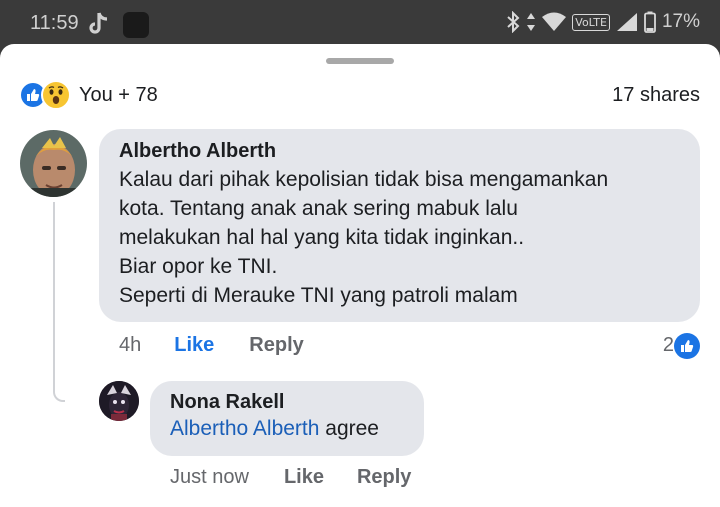 The height and width of the screenshot is (507, 720). I want to click on reply-author: Nona Rakell, so click(287, 402).